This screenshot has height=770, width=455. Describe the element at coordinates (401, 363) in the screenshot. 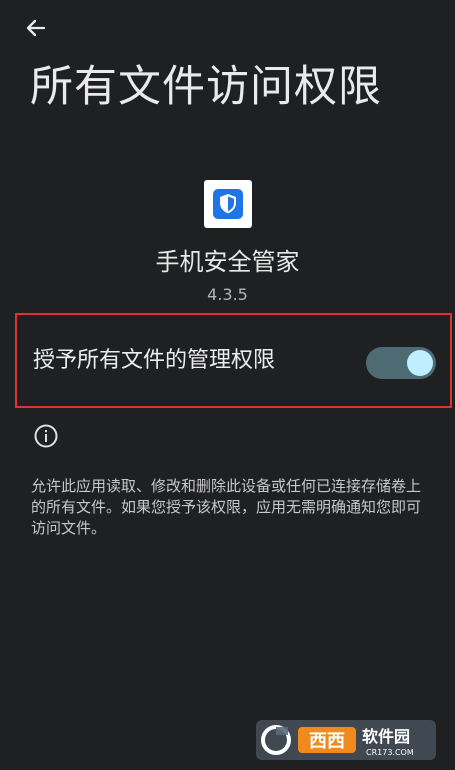

I see `permission-toggle` at that location.